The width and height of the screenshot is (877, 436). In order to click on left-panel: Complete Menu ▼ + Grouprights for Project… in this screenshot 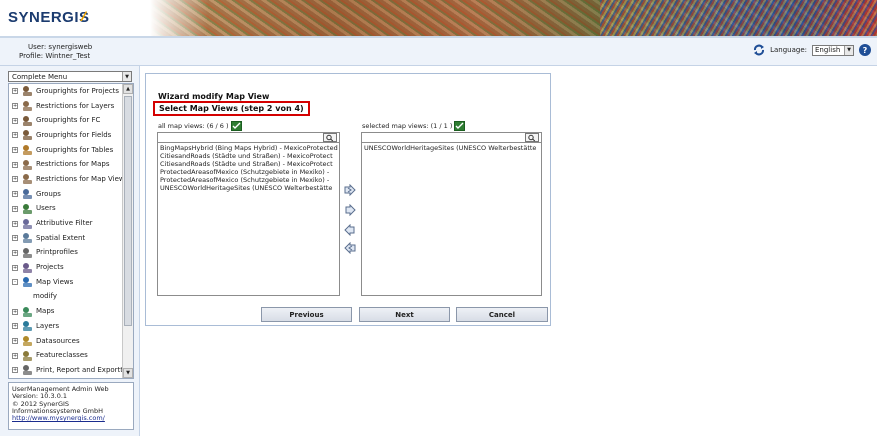, I will do `click(70, 251)`.